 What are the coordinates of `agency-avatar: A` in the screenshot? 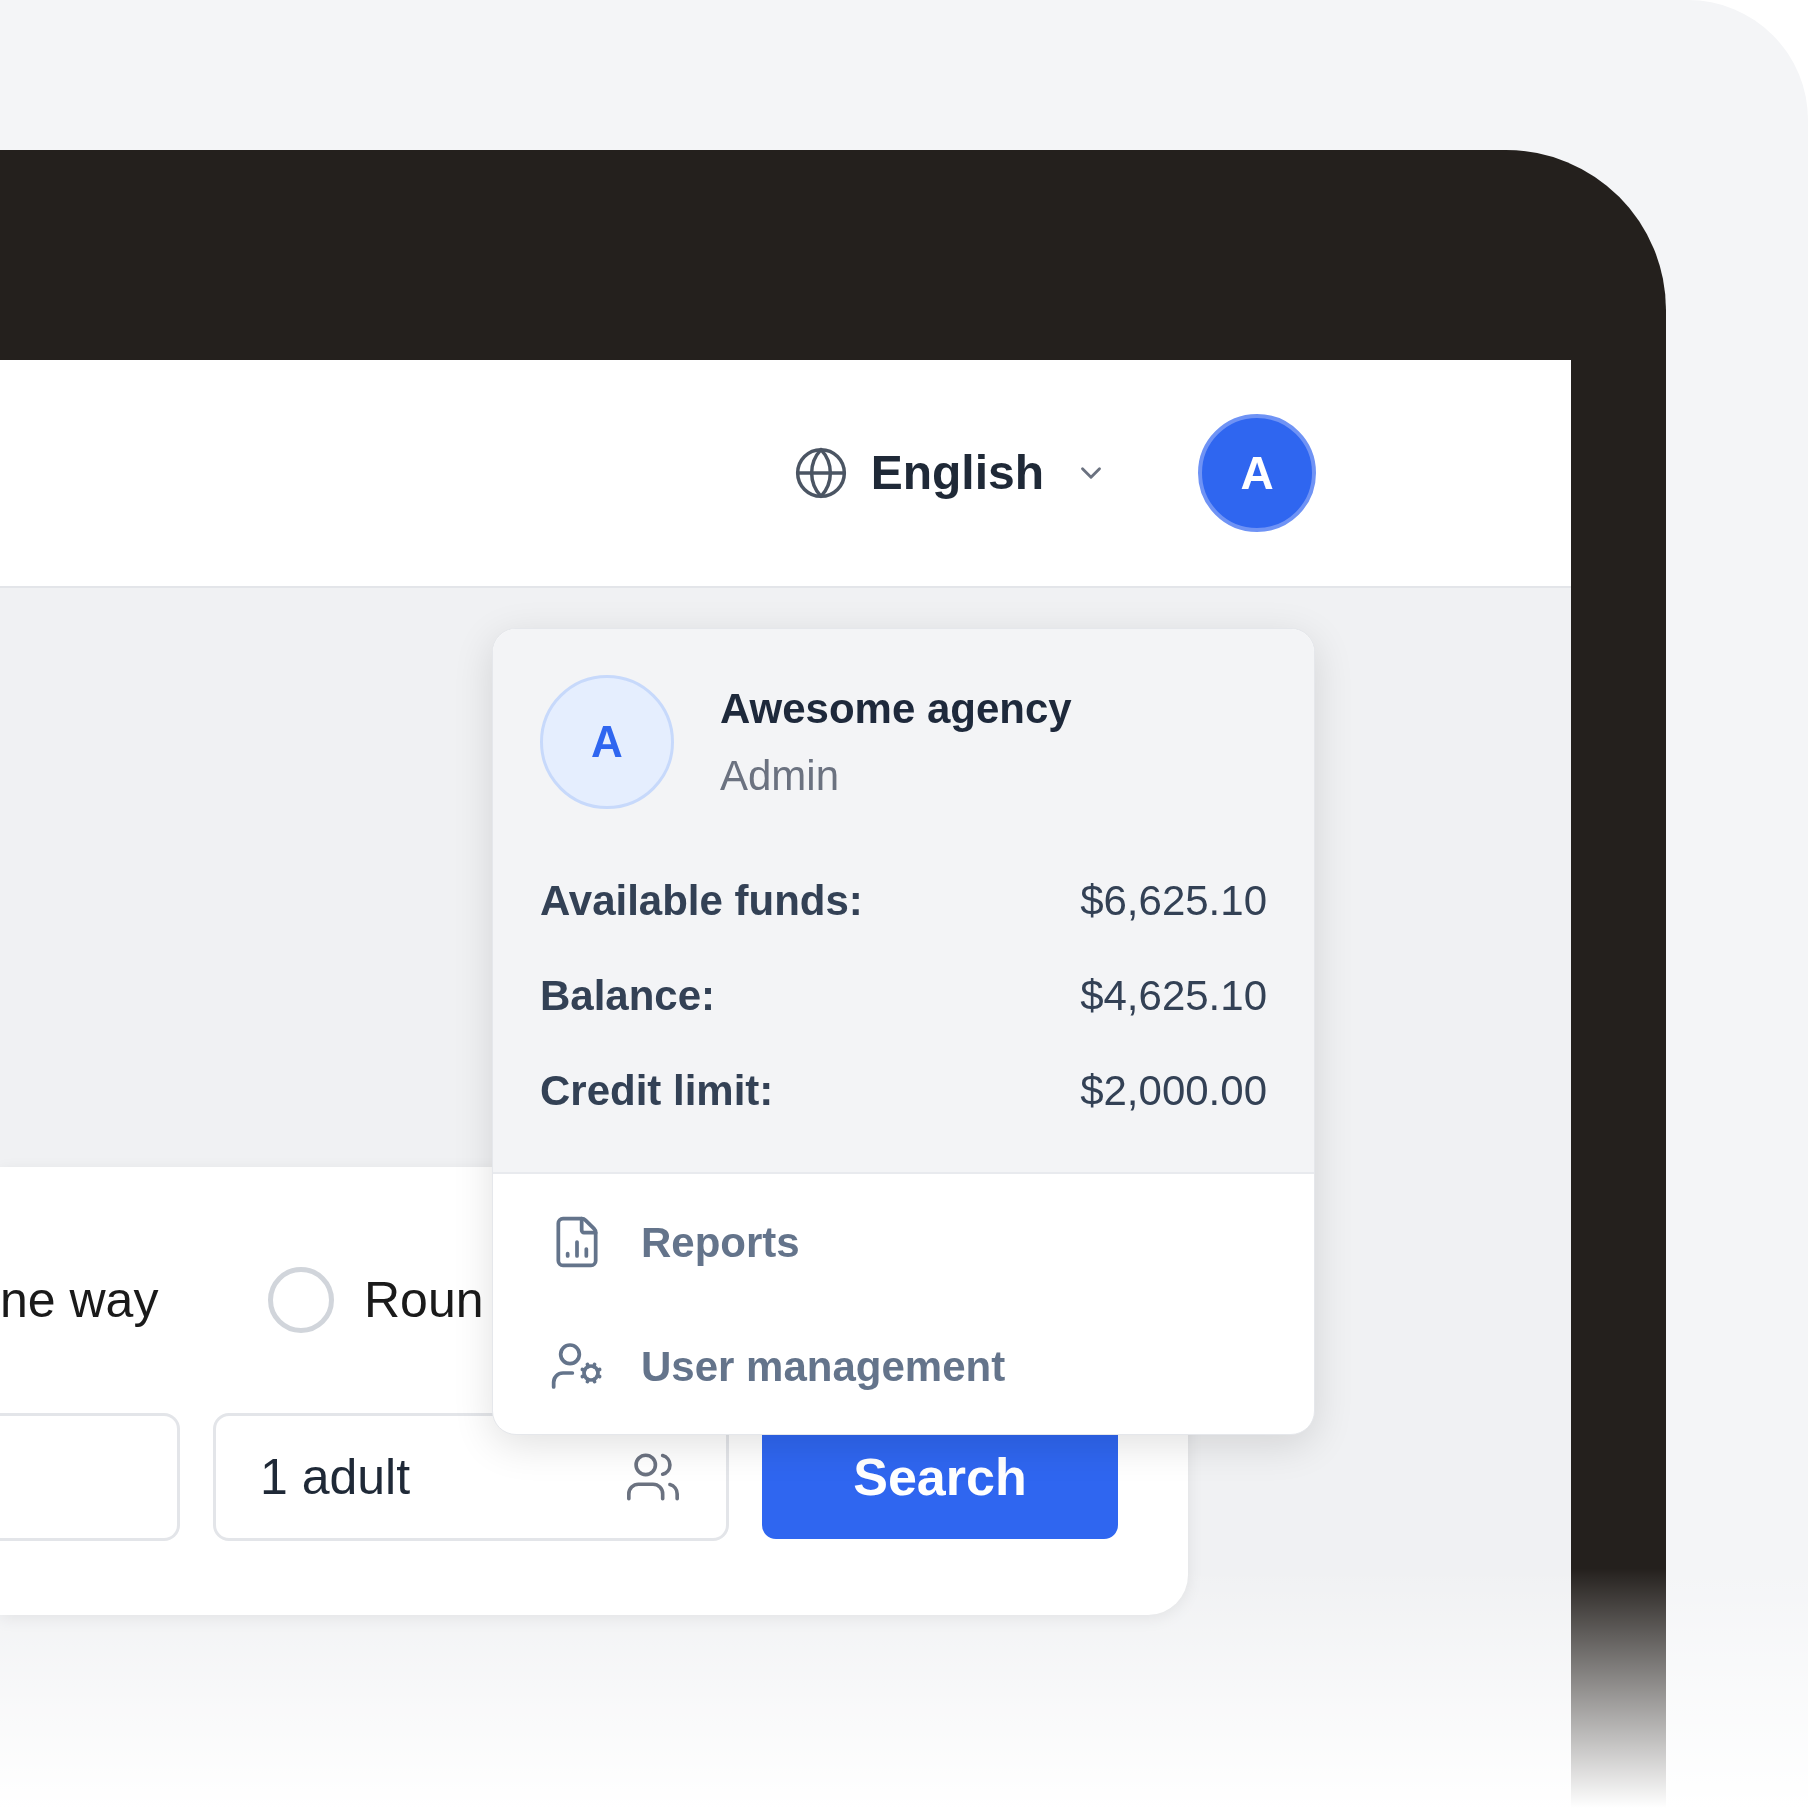 It's located at (607, 742).